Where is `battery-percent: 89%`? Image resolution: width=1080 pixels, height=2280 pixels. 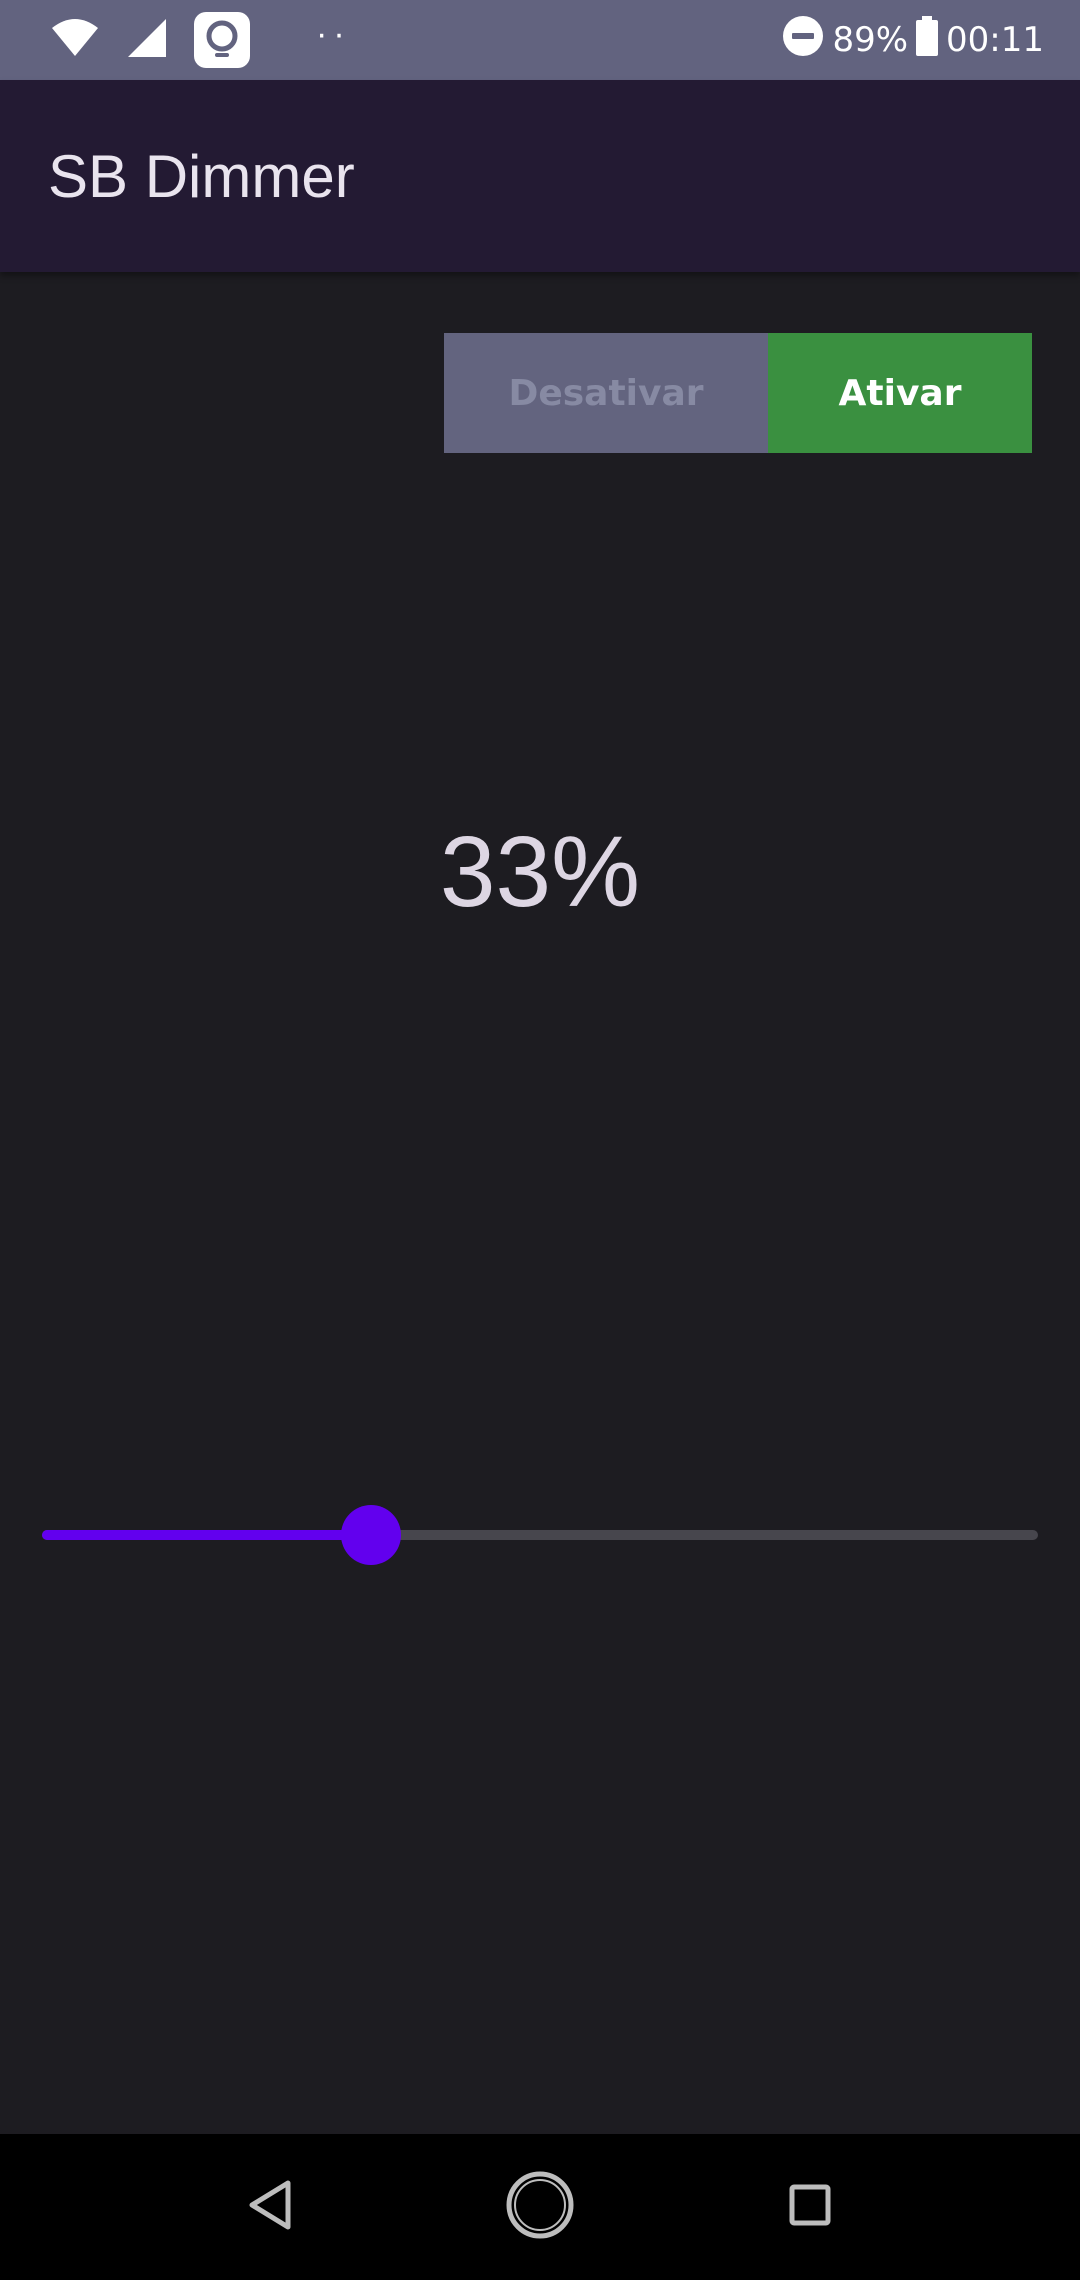 battery-percent: 89% is located at coordinates (870, 40).